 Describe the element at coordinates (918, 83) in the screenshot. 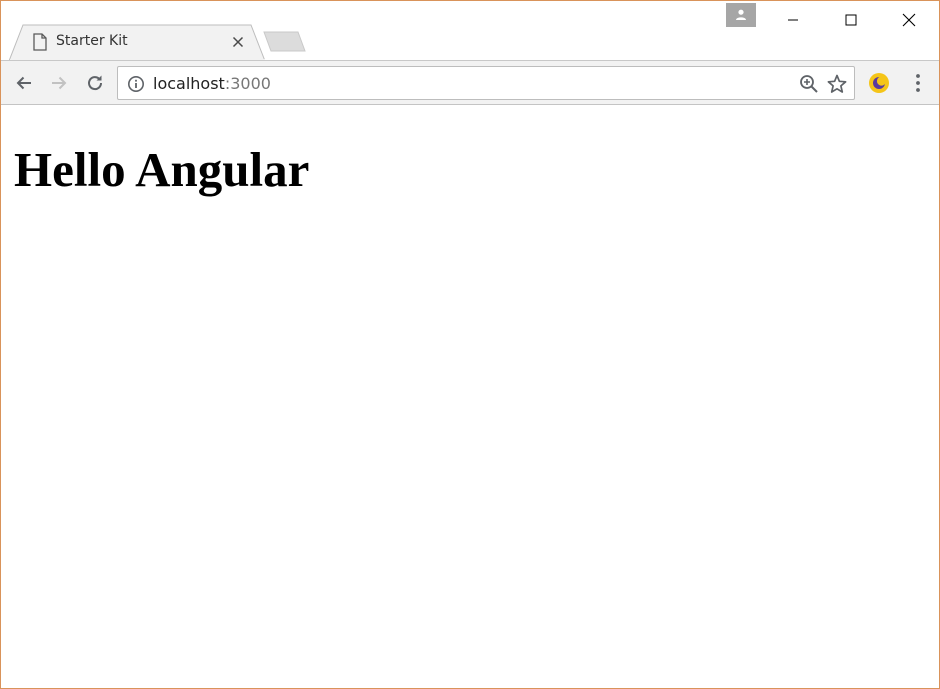

I see `kebab-menu-icon` at that location.